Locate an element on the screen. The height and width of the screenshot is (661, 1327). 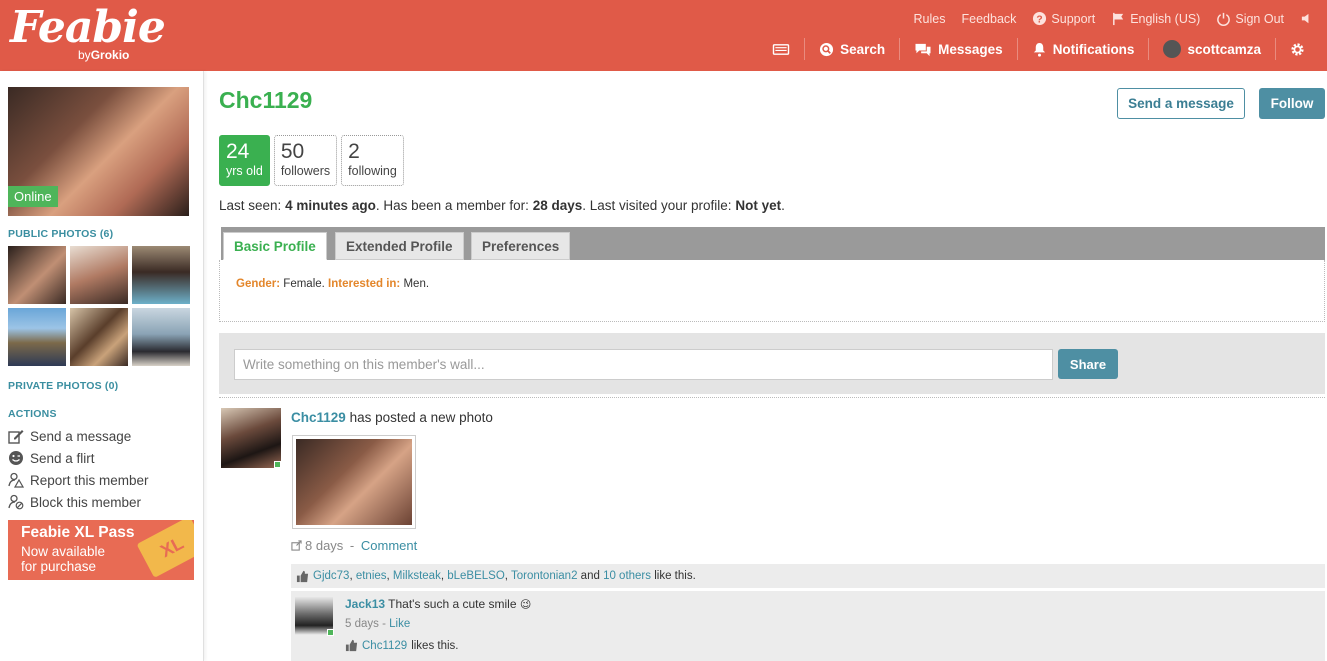
nav-user-menu: scottcamza is located at coordinates (1211, 49).